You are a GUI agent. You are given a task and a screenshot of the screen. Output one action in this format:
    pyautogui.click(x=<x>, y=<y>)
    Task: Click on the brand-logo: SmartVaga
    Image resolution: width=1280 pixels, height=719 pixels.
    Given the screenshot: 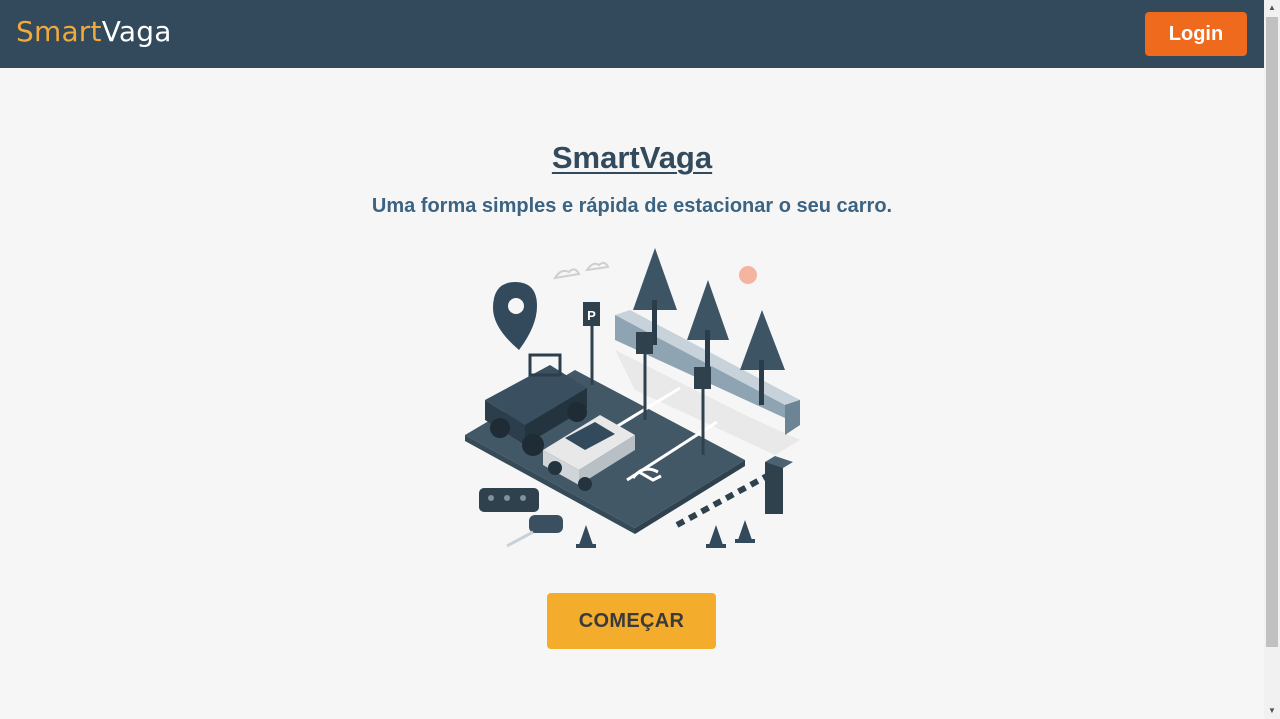 What is the action you would take?
    pyautogui.click(x=94, y=32)
    